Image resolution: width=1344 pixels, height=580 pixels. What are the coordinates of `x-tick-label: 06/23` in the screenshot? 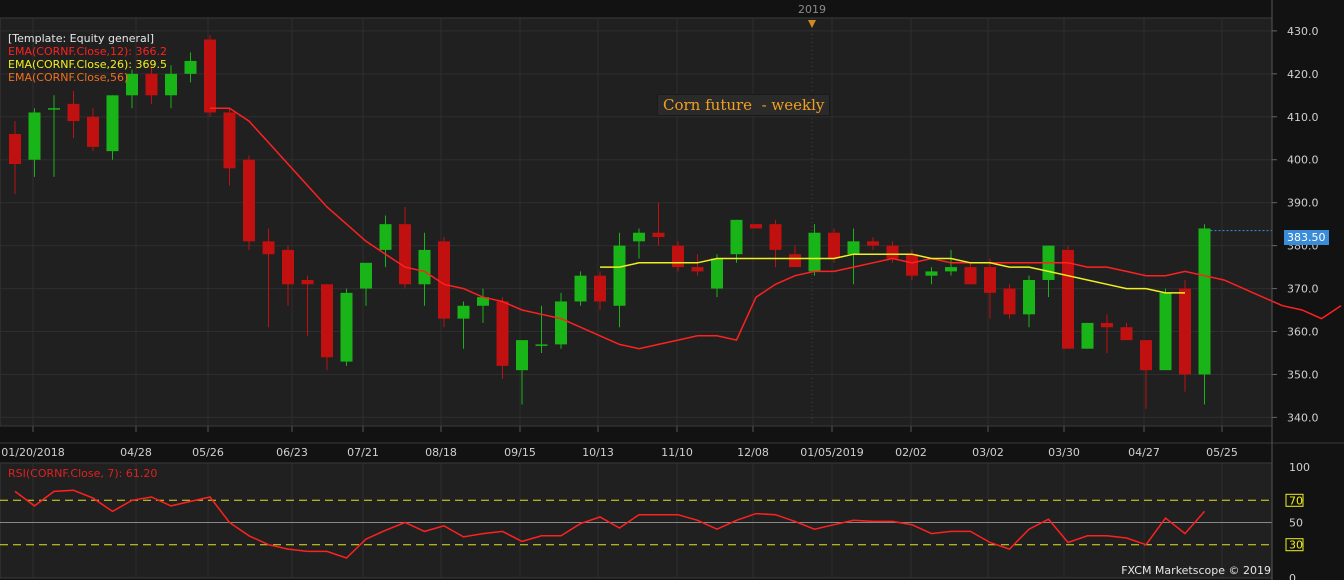 It's located at (292, 452).